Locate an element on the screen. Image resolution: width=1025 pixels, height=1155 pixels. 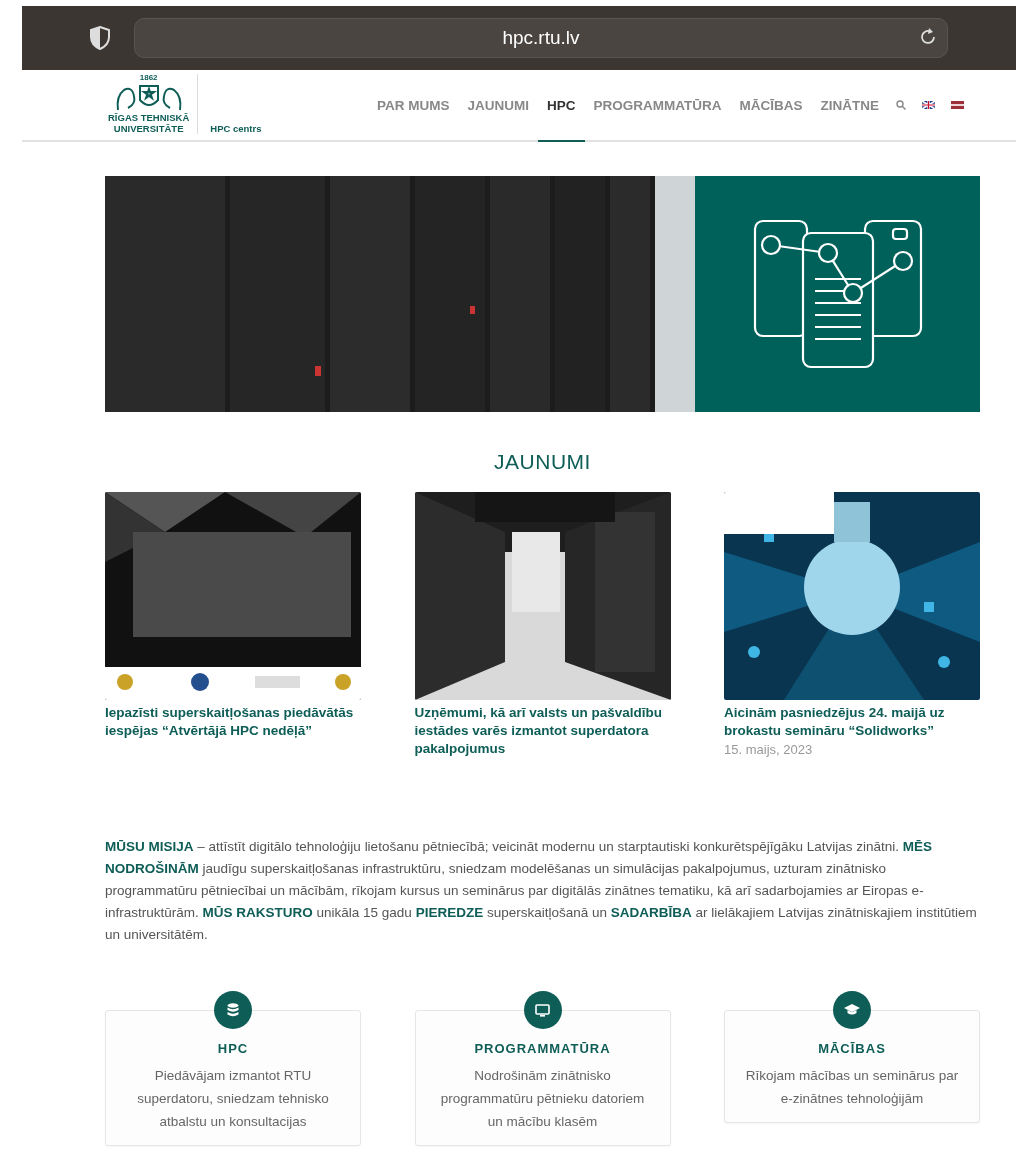
card-text: Piedāvājam izmantot RTU superdatoru, sniedzam tehnisko atbalstu un konsultacijas is located at coordinates (233, 1099).